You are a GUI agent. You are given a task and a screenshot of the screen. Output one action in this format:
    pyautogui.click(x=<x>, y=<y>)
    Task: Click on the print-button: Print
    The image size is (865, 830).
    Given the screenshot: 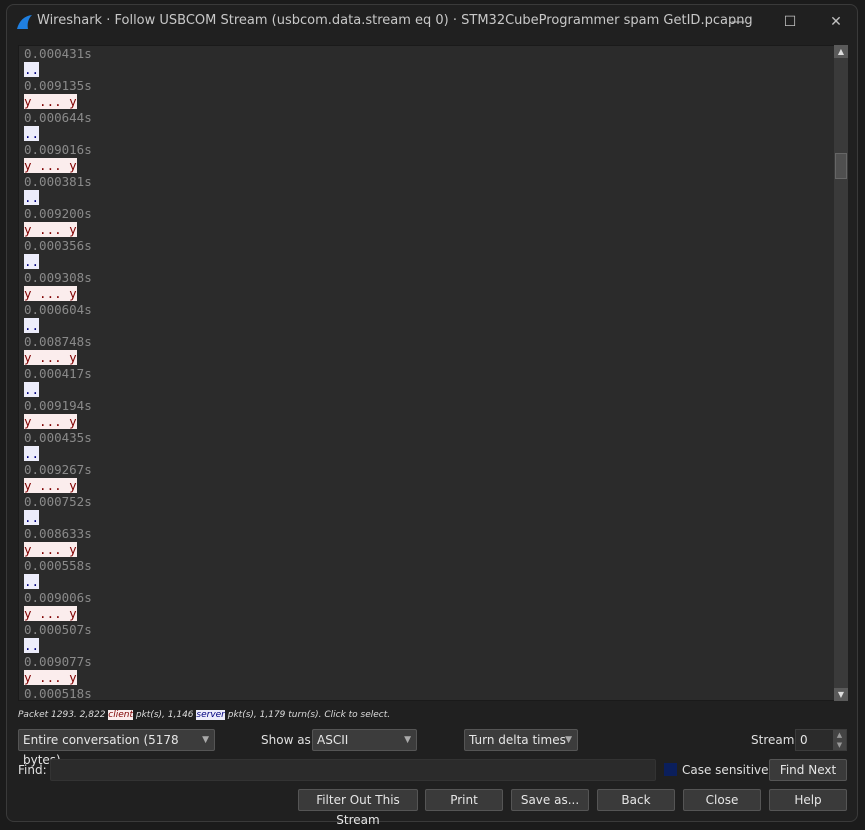 What is the action you would take?
    pyautogui.click(x=464, y=800)
    